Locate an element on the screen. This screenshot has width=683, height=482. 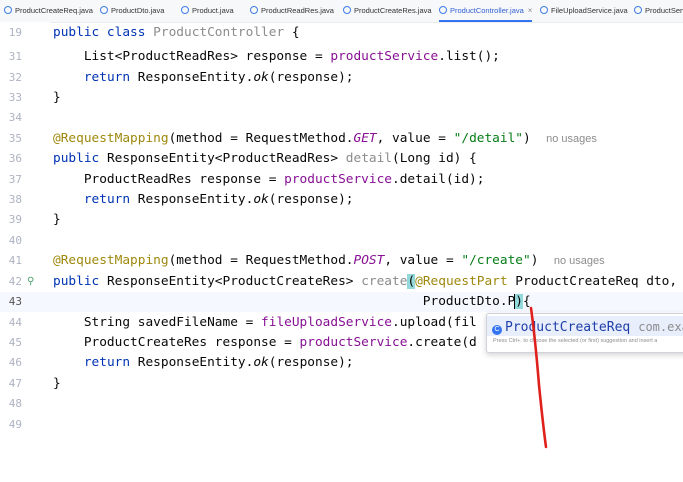
tab-product: Product.java is located at coordinates (207, 11).